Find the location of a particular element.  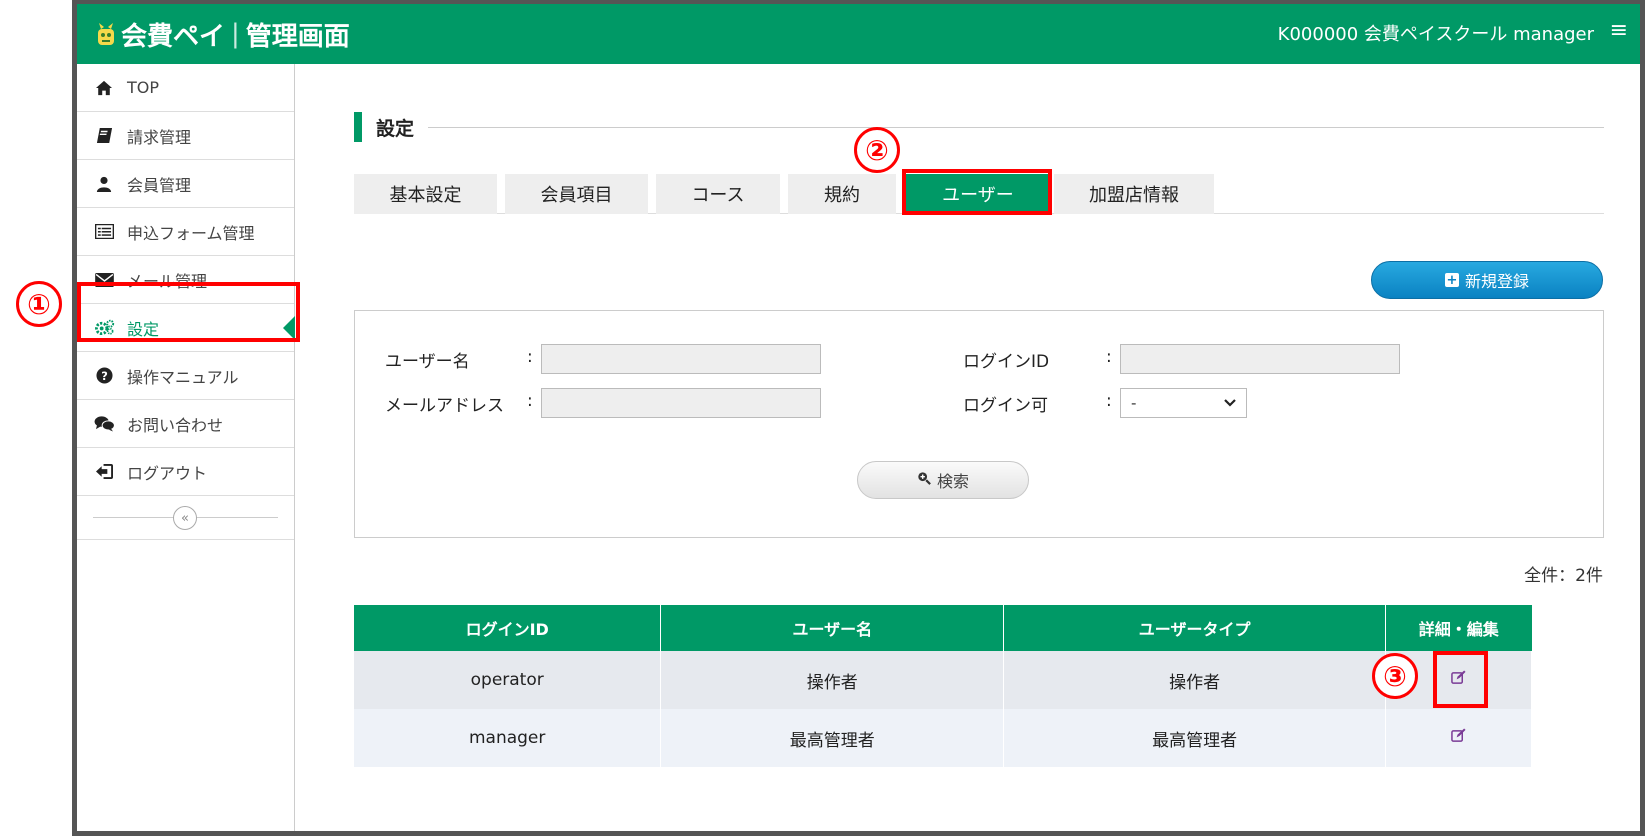

loginid-label: ログインID is located at coordinates (1006, 362).